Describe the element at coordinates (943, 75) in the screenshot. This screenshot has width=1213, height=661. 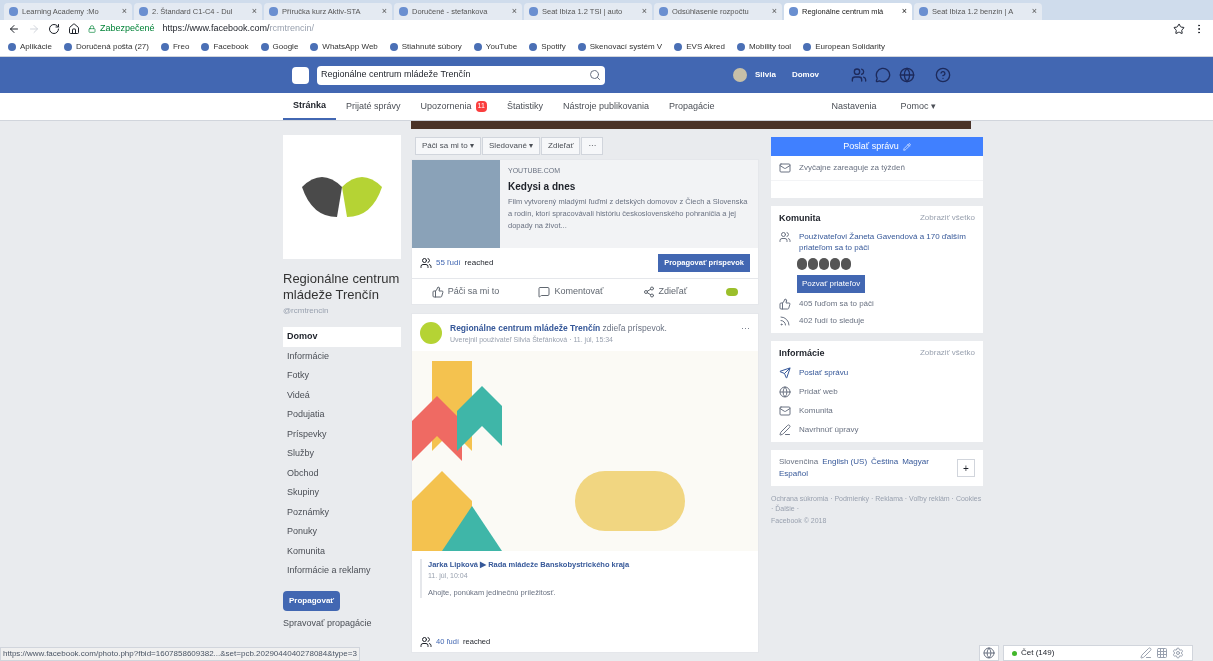
I see `help-icon` at that location.